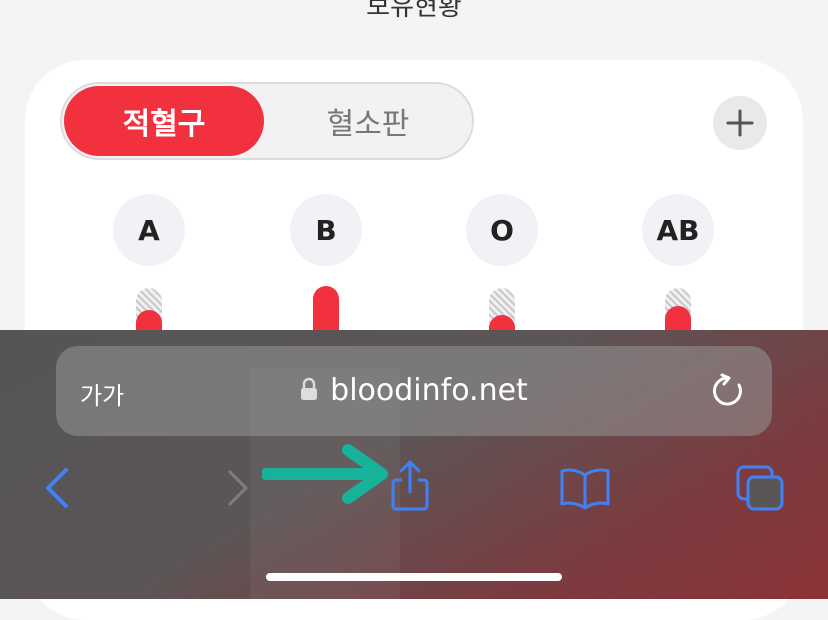 The image size is (828, 620). What do you see at coordinates (236, 490) in the screenshot?
I see `forward-icon` at bounding box center [236, 490].